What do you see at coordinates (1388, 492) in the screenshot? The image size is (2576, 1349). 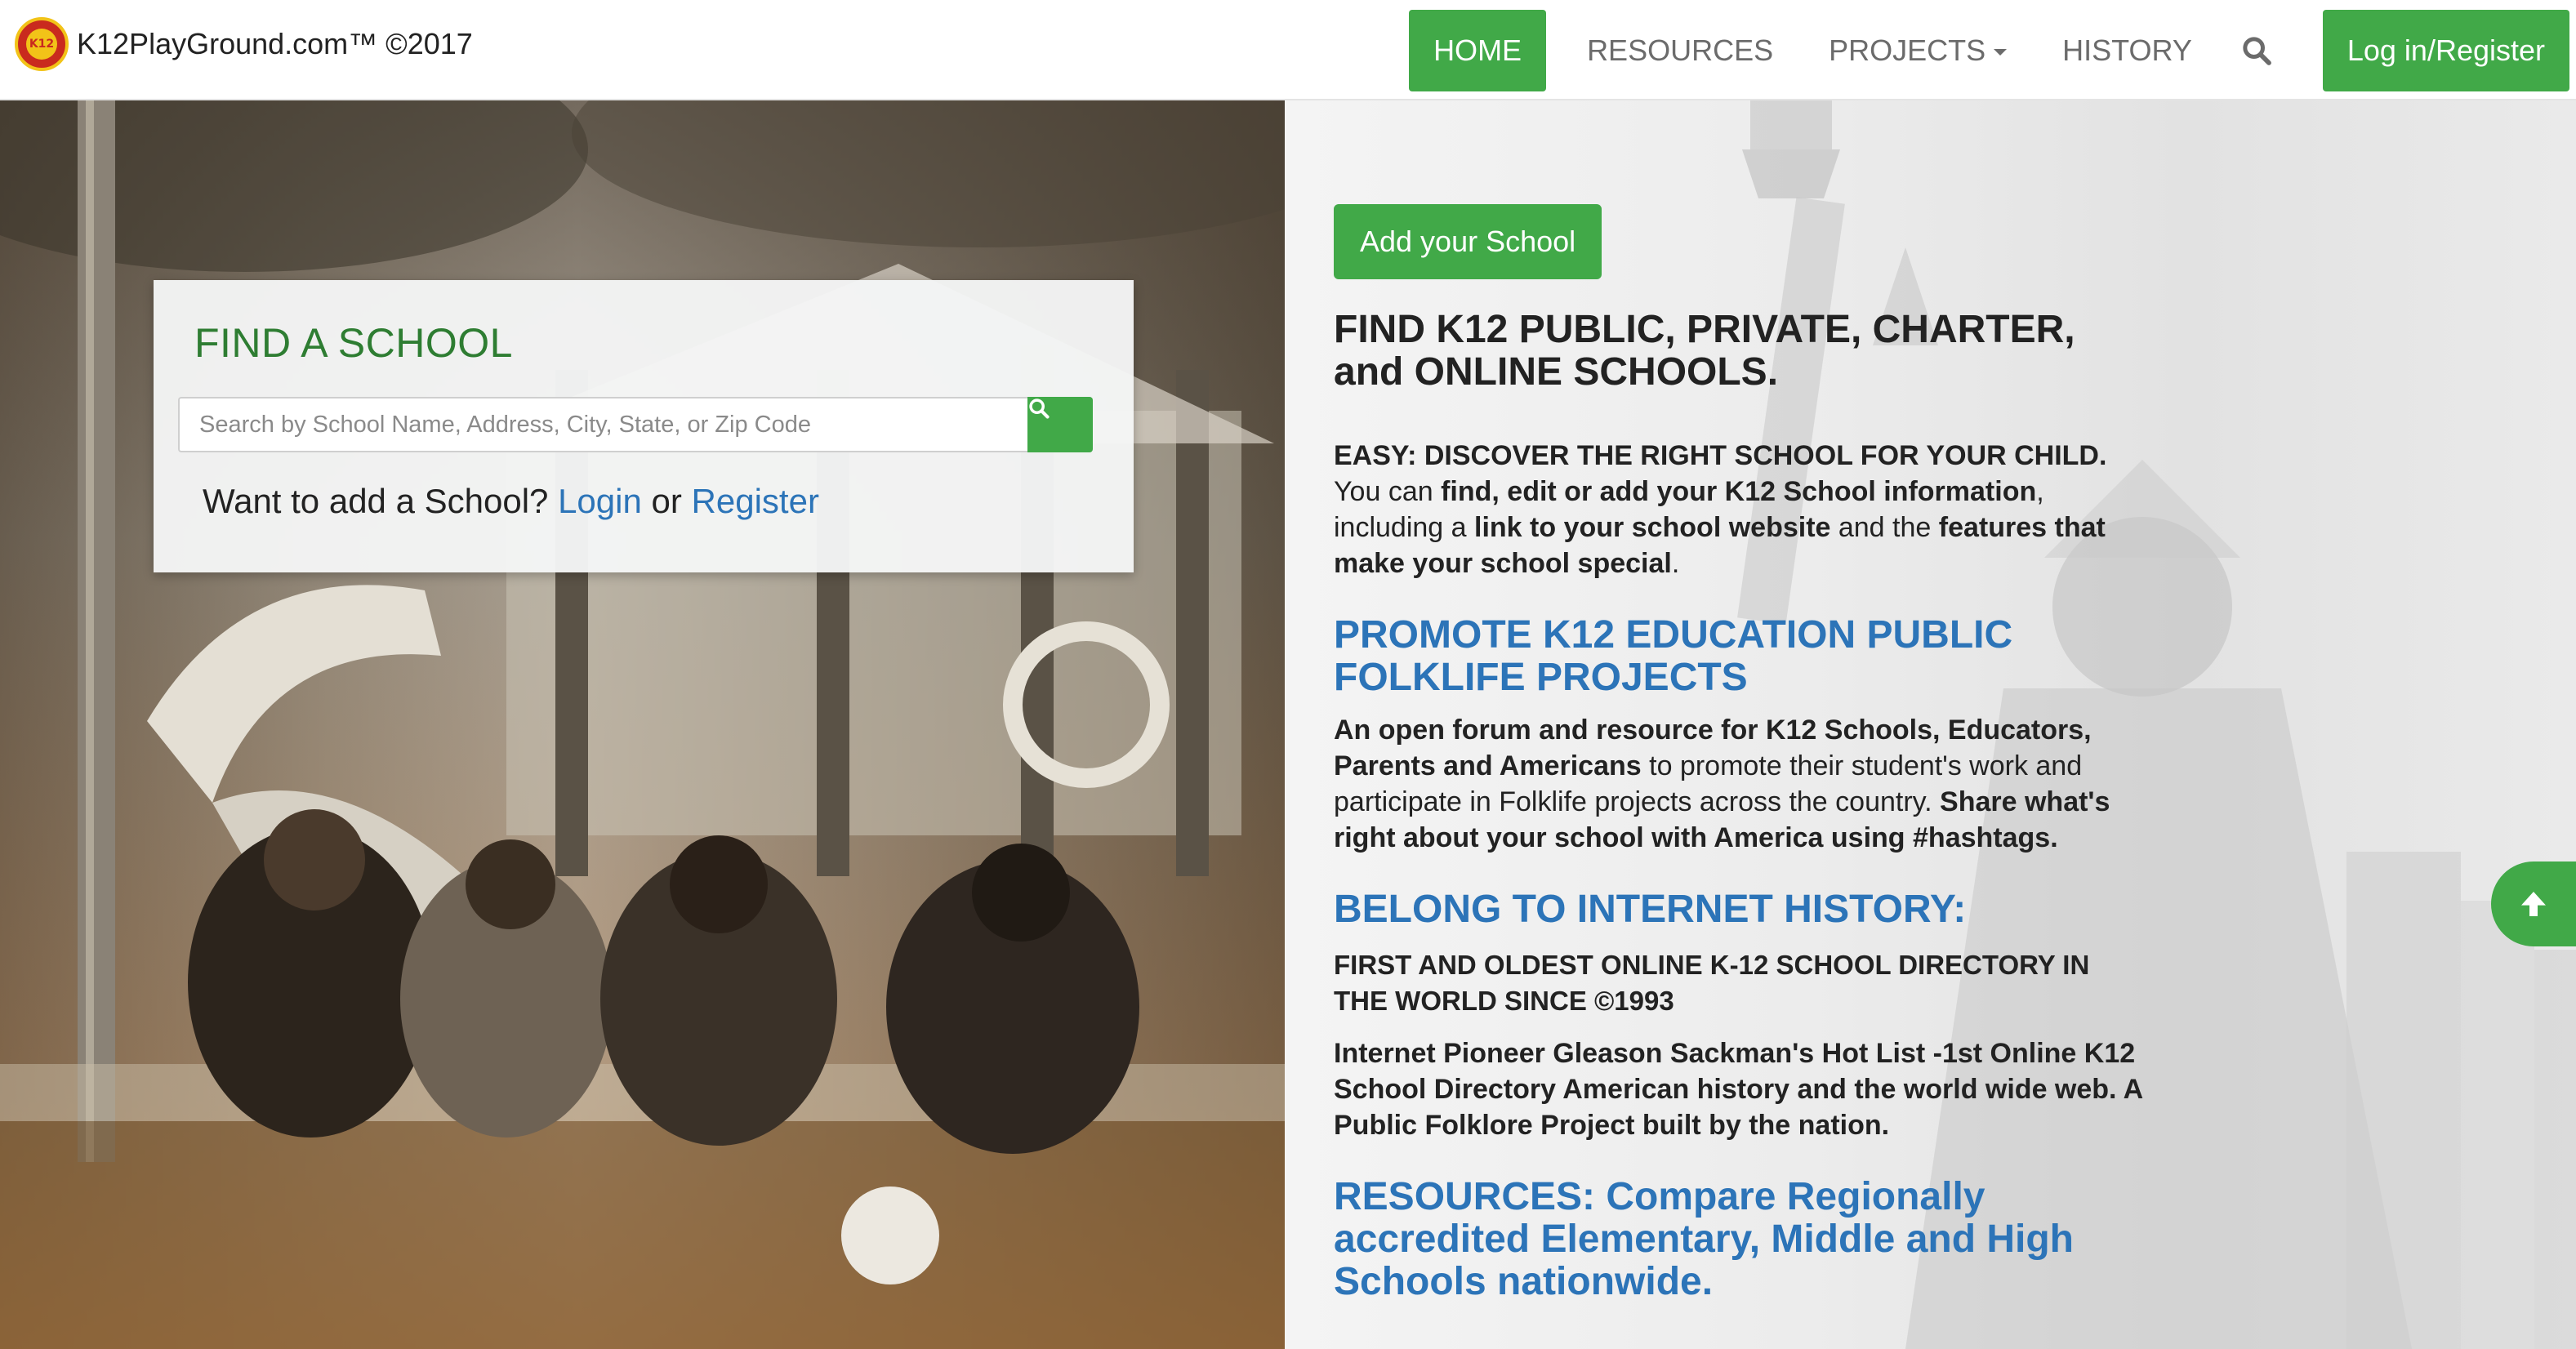 I see `easy-text-1: You can` at bounding box center [1388, 492].